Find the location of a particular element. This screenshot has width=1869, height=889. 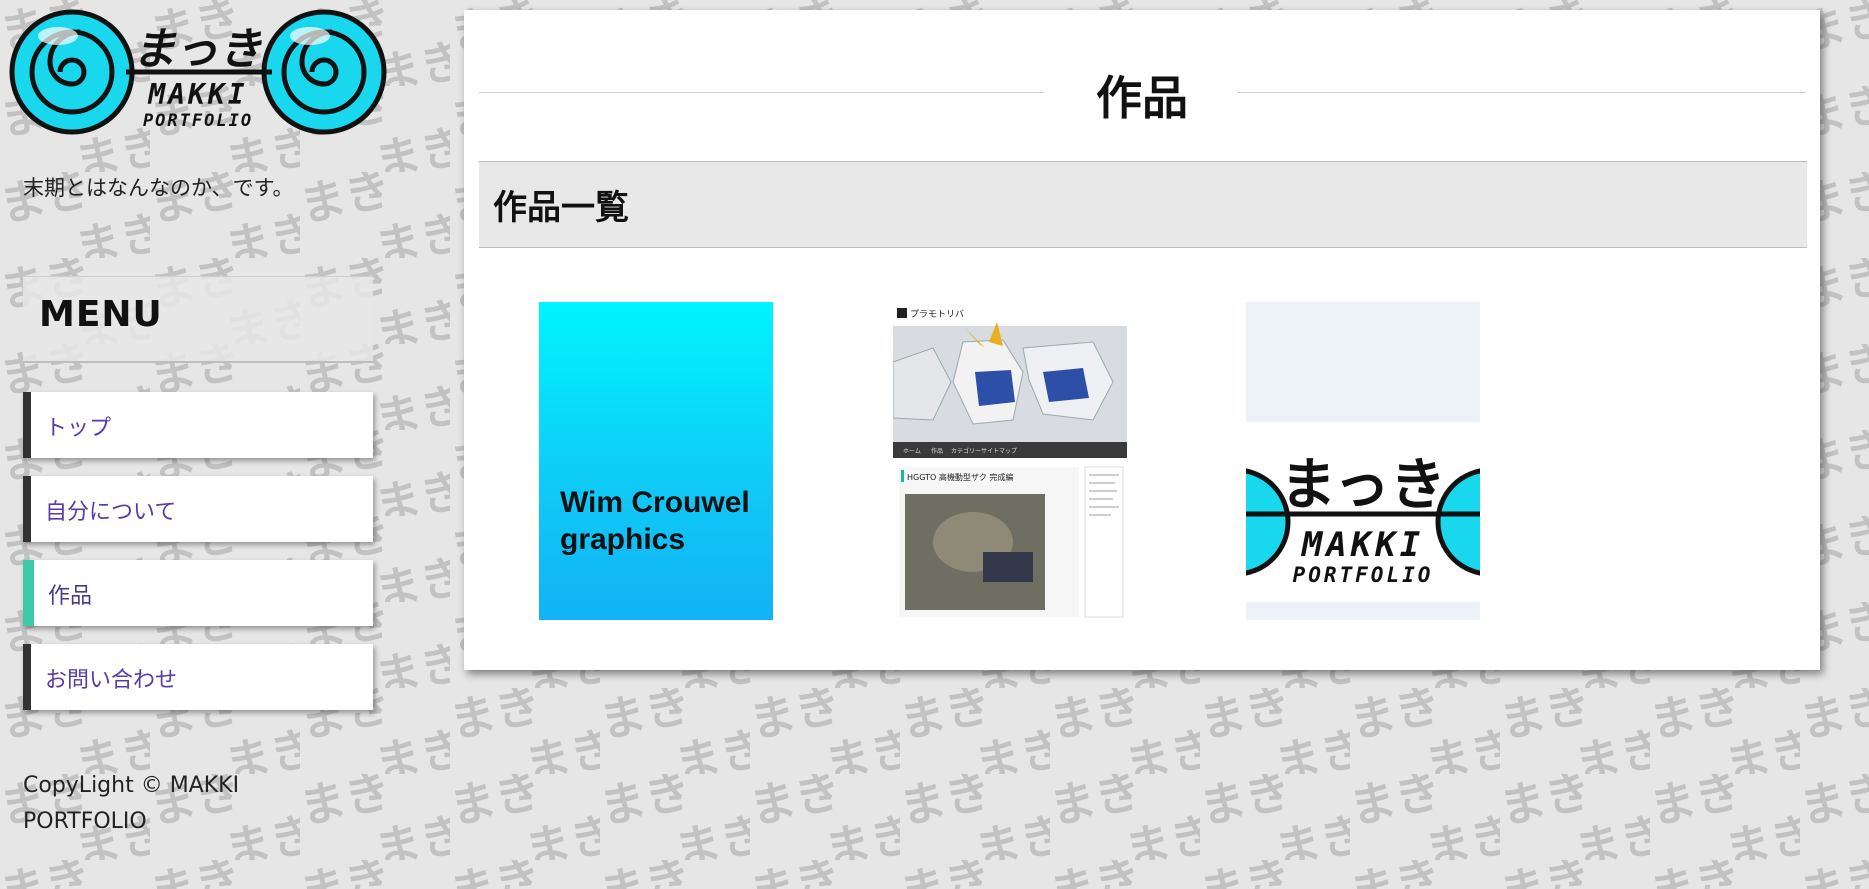

menu-list: トップ 自分について 作品 お問い合わせ is located at coordinates (198, 560).